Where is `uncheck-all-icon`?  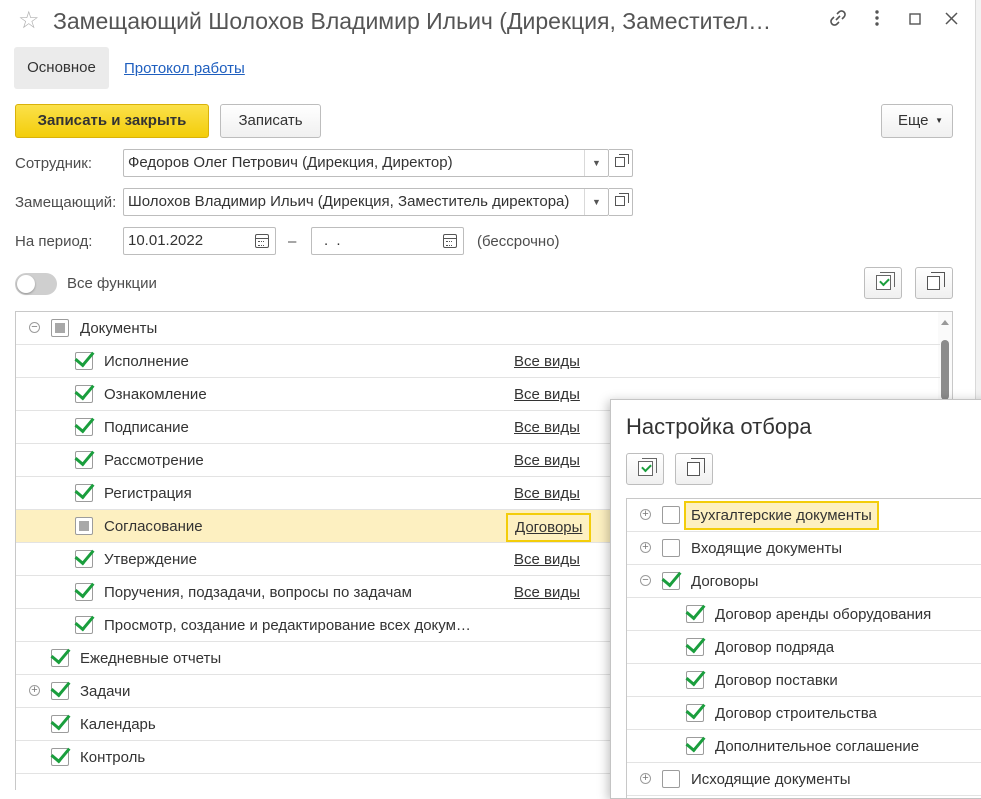
uncheck-all-icon is located at coordinates (936, 281).